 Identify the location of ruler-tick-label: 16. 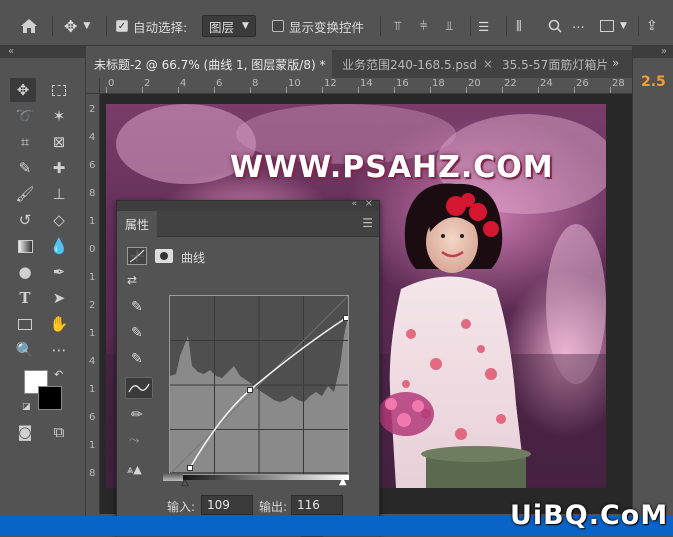
(402, 83).